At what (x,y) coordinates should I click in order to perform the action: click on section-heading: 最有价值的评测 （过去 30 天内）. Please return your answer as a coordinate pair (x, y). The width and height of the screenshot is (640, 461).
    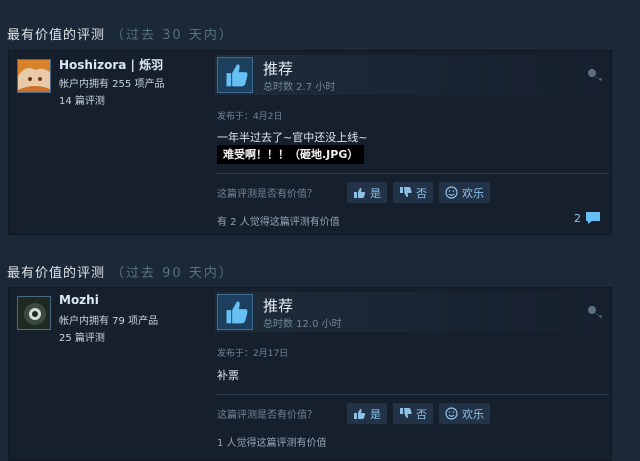
    Looking at the image, I should click on (120, 33).